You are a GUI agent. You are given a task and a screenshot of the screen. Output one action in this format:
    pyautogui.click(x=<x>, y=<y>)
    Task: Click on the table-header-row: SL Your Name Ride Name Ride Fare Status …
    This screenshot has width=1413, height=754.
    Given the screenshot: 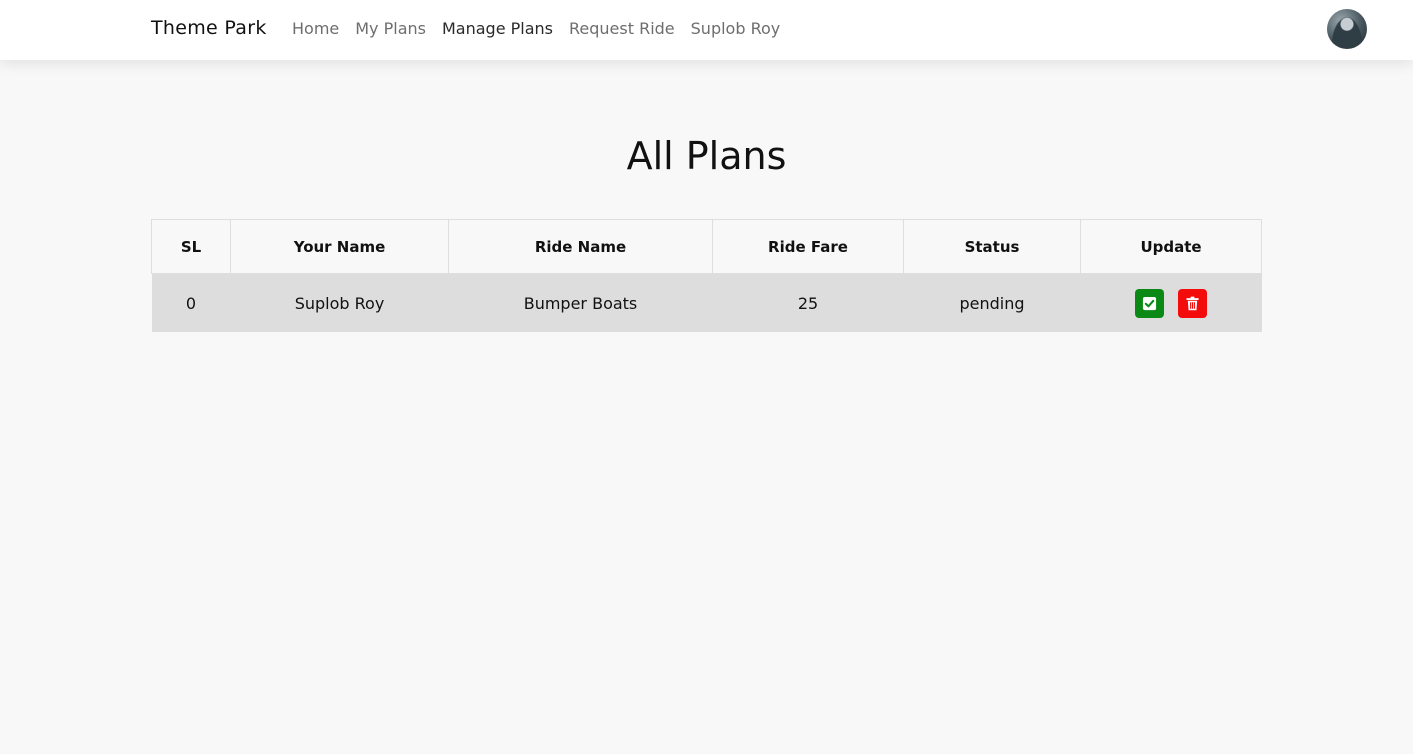 What is the action you would take?
    pyautogui.click(x=706, y=246)
    